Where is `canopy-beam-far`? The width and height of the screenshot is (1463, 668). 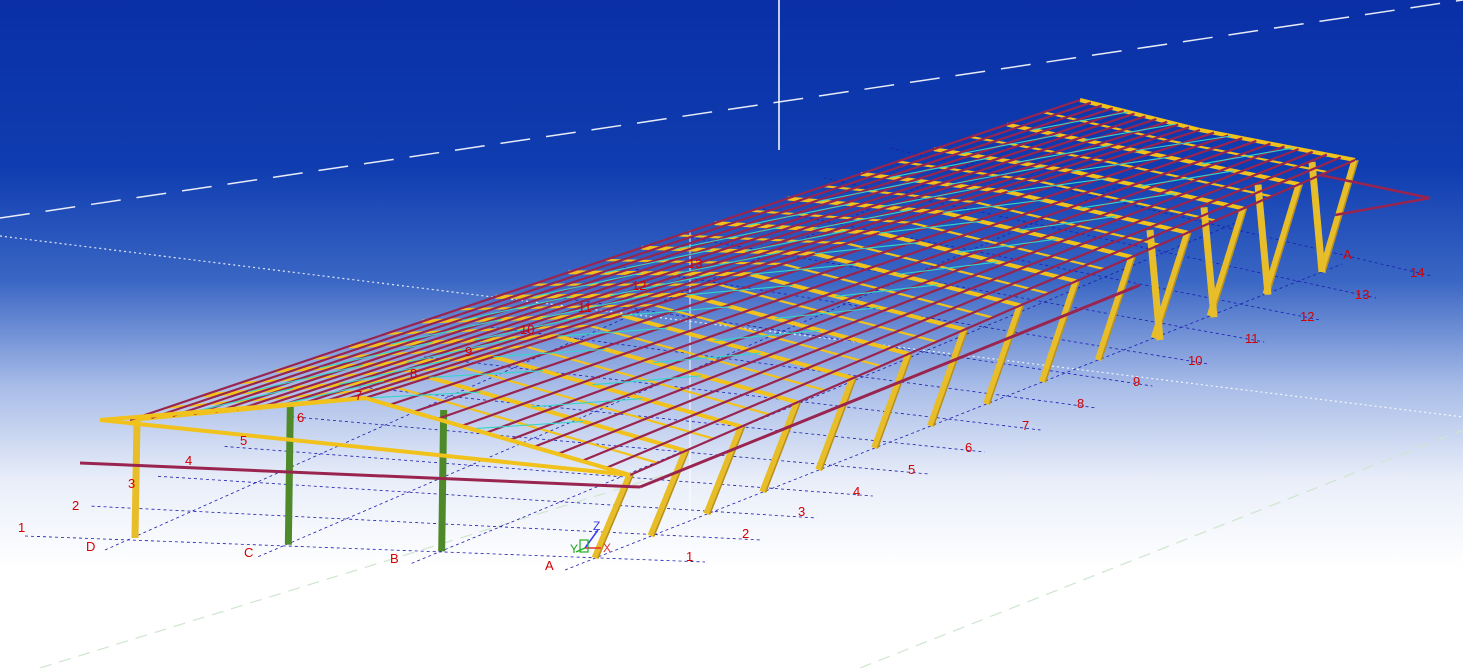 canopy-beam-far is located at coordinates (1375, 186).